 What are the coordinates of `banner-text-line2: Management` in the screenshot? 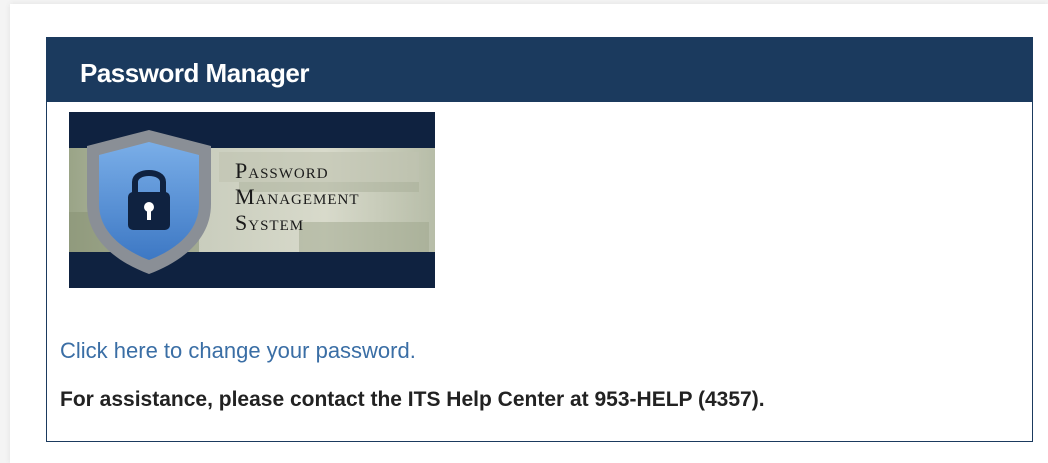 It's located at (297, 196).